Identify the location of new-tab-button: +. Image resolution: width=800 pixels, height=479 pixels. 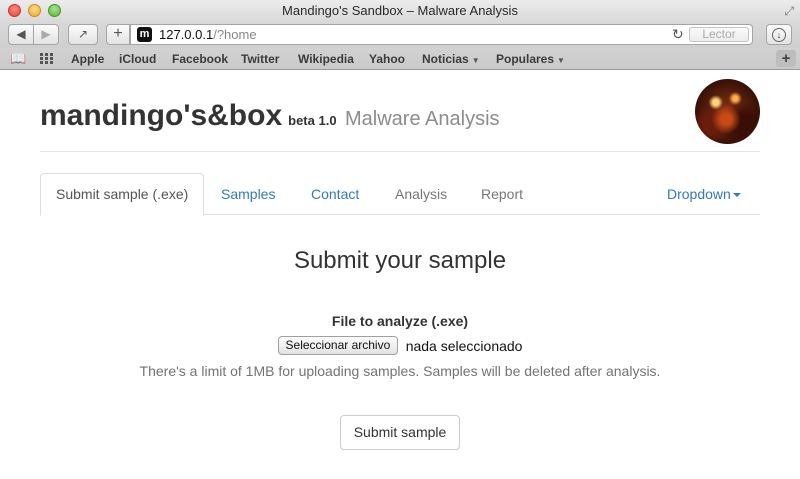
(118, 34).